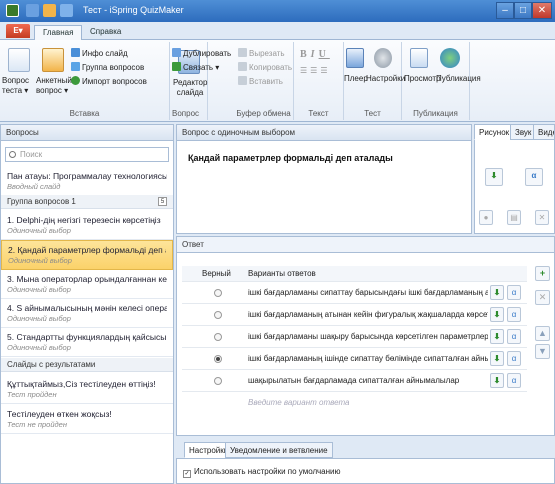 The width and height of the screenshot is (555, 484). What do you see at coordinates (319, 81) in the screenshot?
I see `group-text: BIU ☰☰☰ Текст` at bounding box center [319, 81].